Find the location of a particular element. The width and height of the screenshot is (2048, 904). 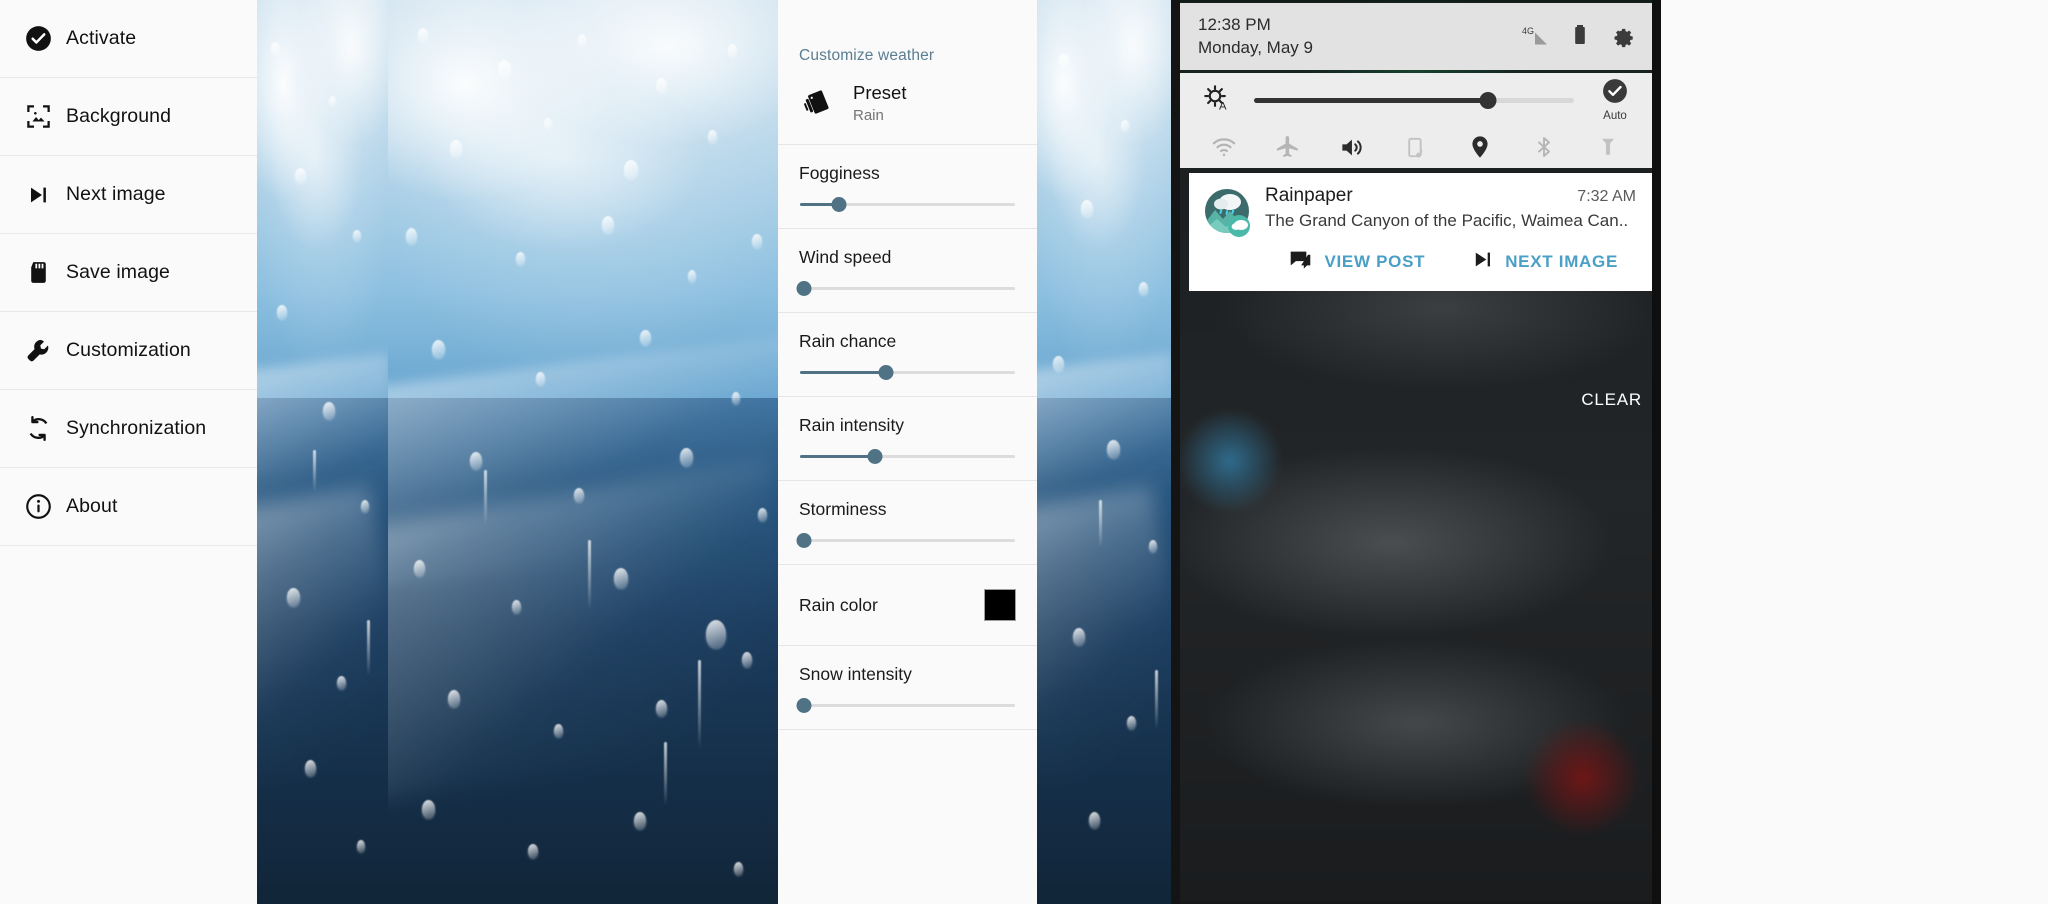

wind-speed-slider is located at coordinates (905, 289).